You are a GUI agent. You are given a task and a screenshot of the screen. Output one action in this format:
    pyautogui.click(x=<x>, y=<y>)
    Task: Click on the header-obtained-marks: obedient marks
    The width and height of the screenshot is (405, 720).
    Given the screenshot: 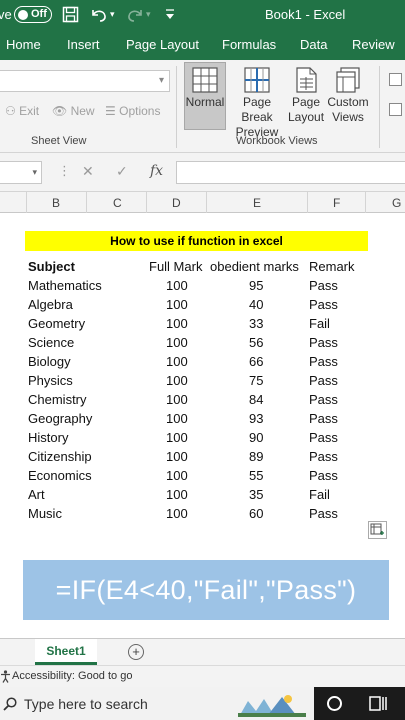 What is the action you would take?
    pyautogui.click(x=254, y=266)
    